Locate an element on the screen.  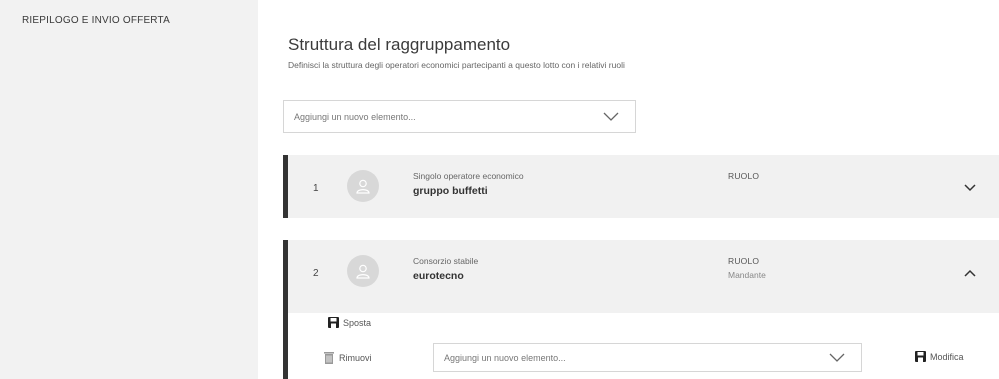
page-title: Struttura del raggruppamento is located at coordinates (399, 44).